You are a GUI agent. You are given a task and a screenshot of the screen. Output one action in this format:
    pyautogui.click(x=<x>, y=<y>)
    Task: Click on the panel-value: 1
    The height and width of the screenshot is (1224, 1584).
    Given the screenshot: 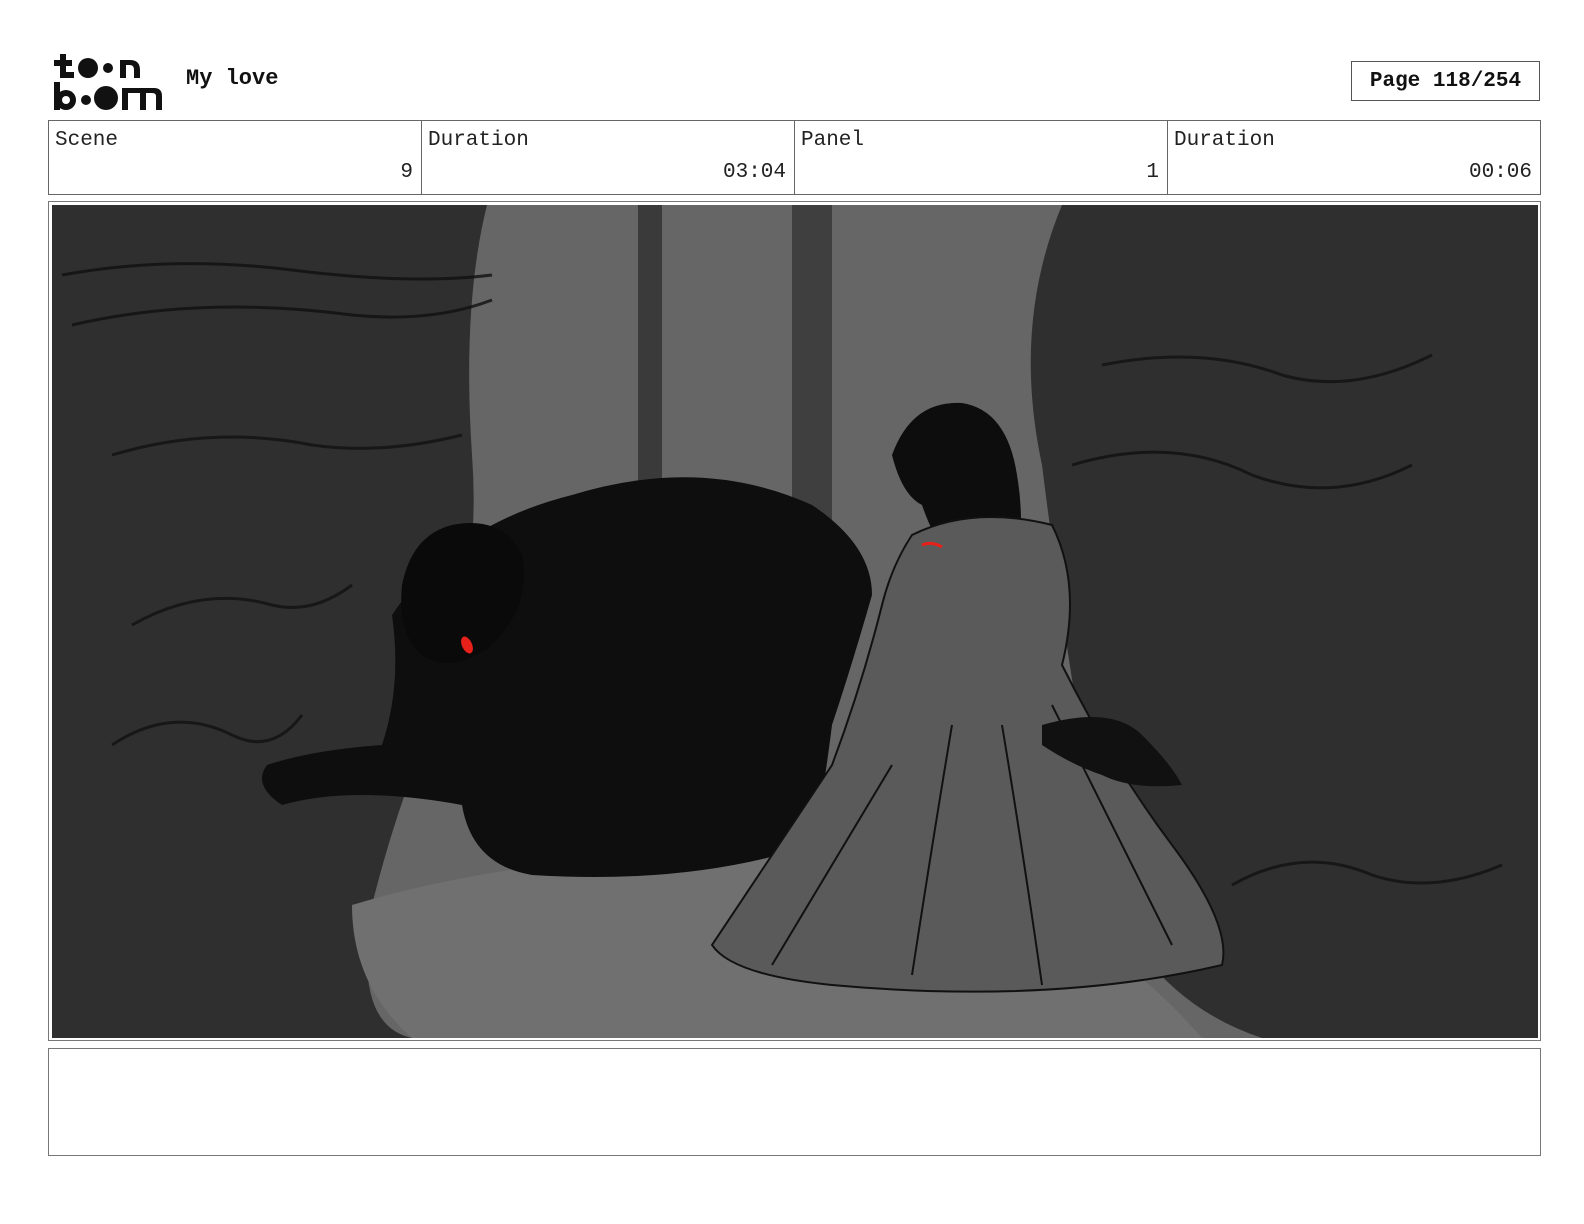 What is the action you would take?
    pyautogui.click(x=1152, y=172)
    